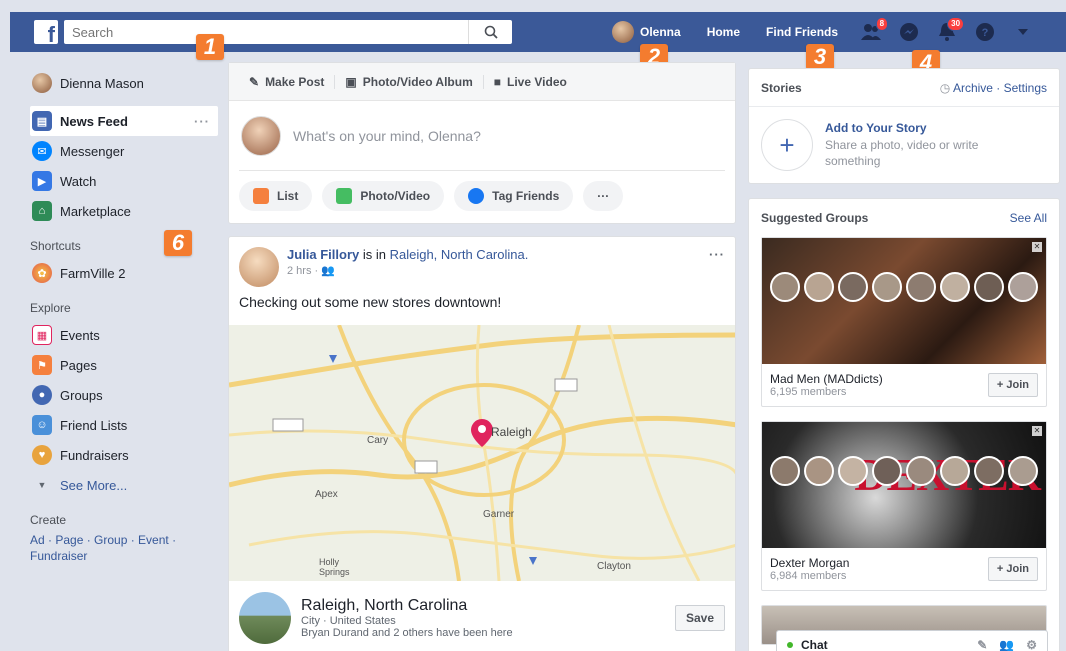 The height and width of the screenshot is (651, 1066). I want to click on button-label: Tag Friends, so click(526, 196).